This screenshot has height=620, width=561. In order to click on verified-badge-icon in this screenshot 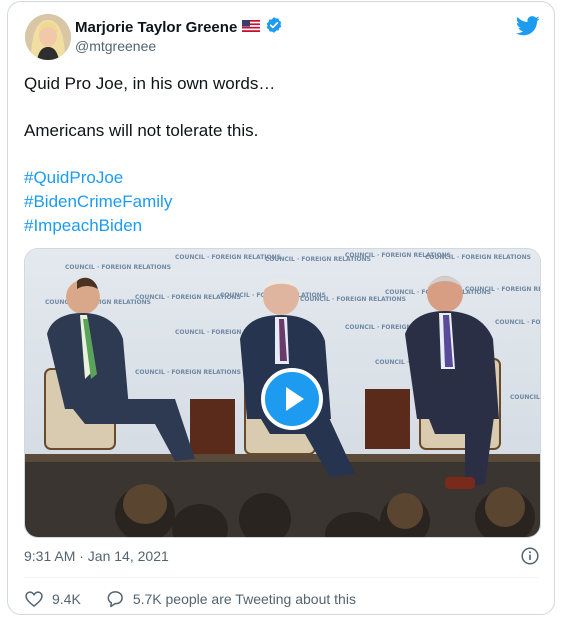, I will do `click(274, 27)`.